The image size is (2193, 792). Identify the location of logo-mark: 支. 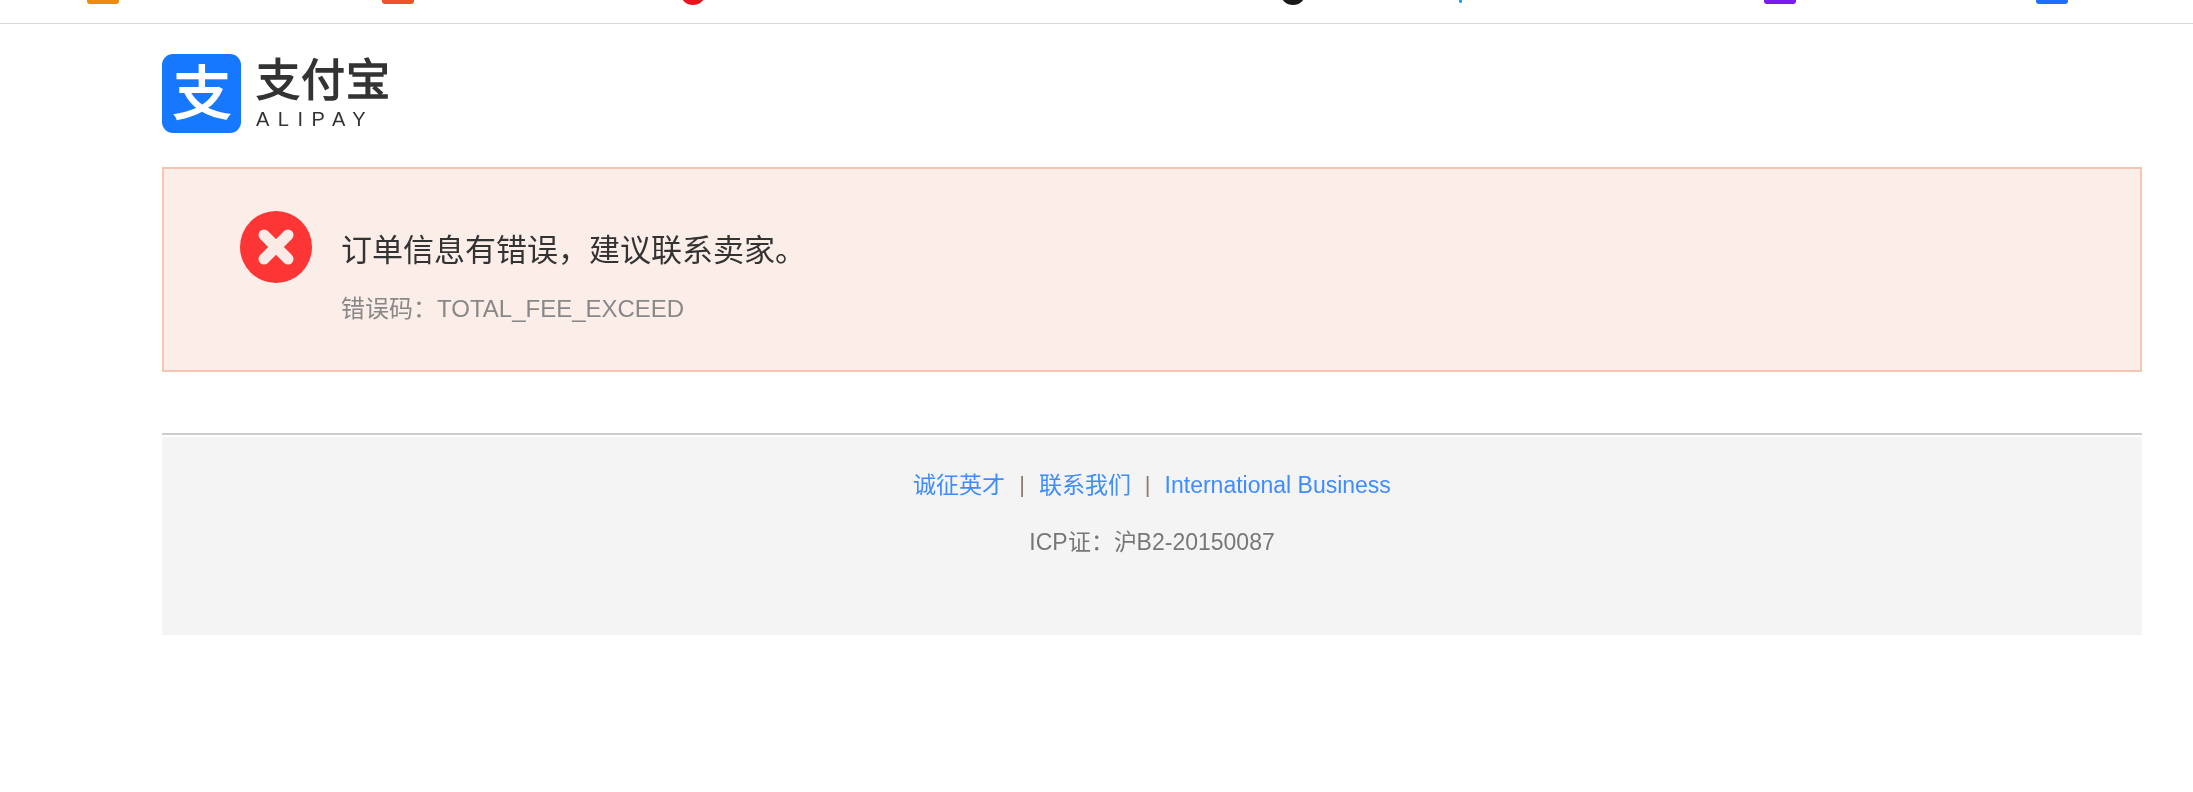
(201, 93).